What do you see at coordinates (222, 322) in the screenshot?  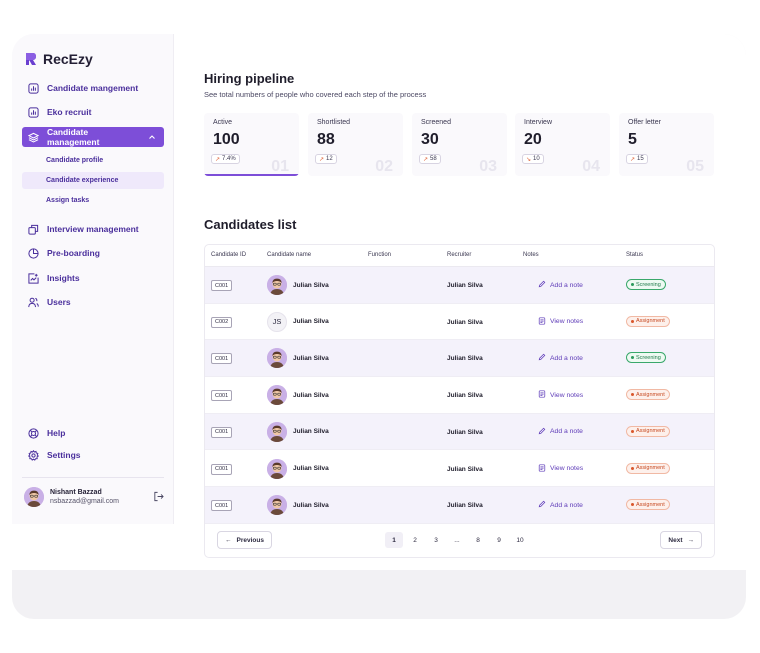 I see `candidate-id: C002` at bounding box center [222, 322].